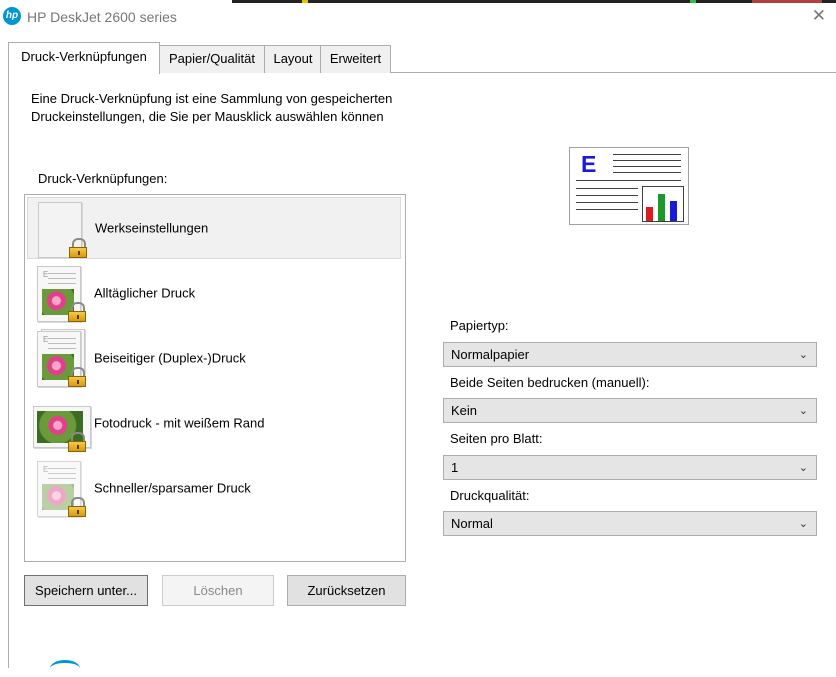  What do you see at coordinates (629, 186) in the screenshot?
I see `print-preview-image: E` at bounding box center [629, 186].